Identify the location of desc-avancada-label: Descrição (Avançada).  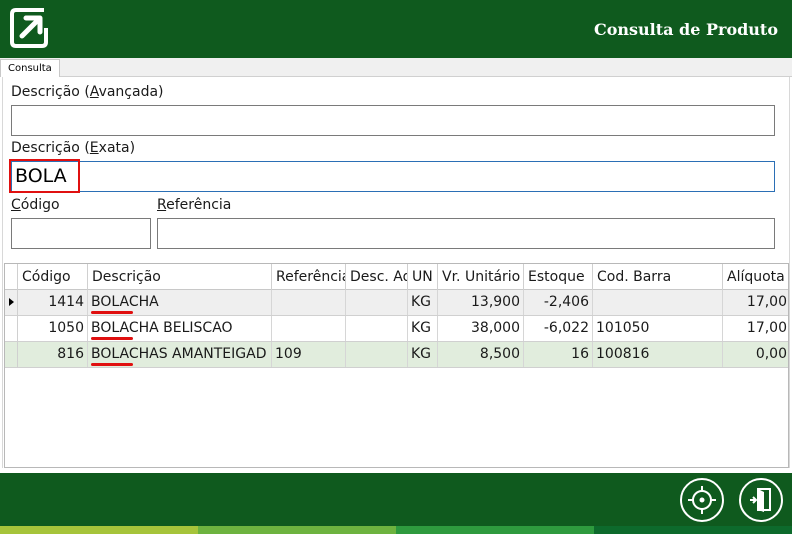
(87, 92).